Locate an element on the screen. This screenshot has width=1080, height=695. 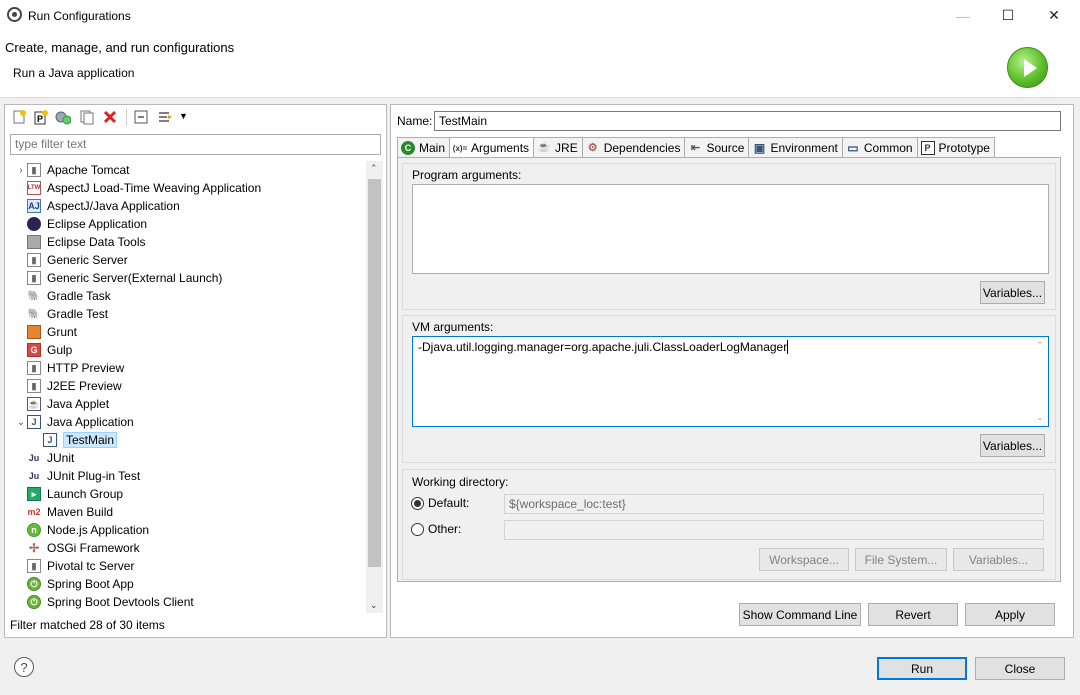
tree-item-label: Node.js Application is located at coordinates (98, 530).